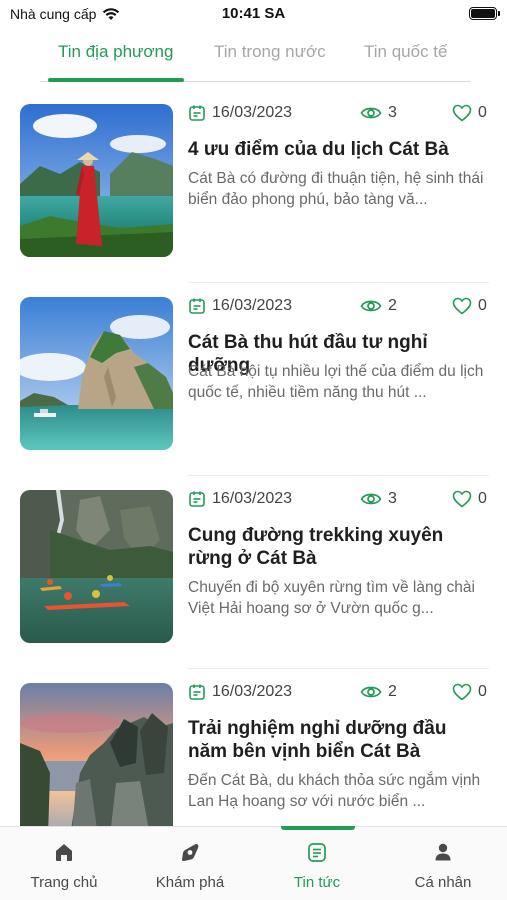 This screenshot has height=900, width=507. I want to click on sunset-bay-image, so click(96, 754).